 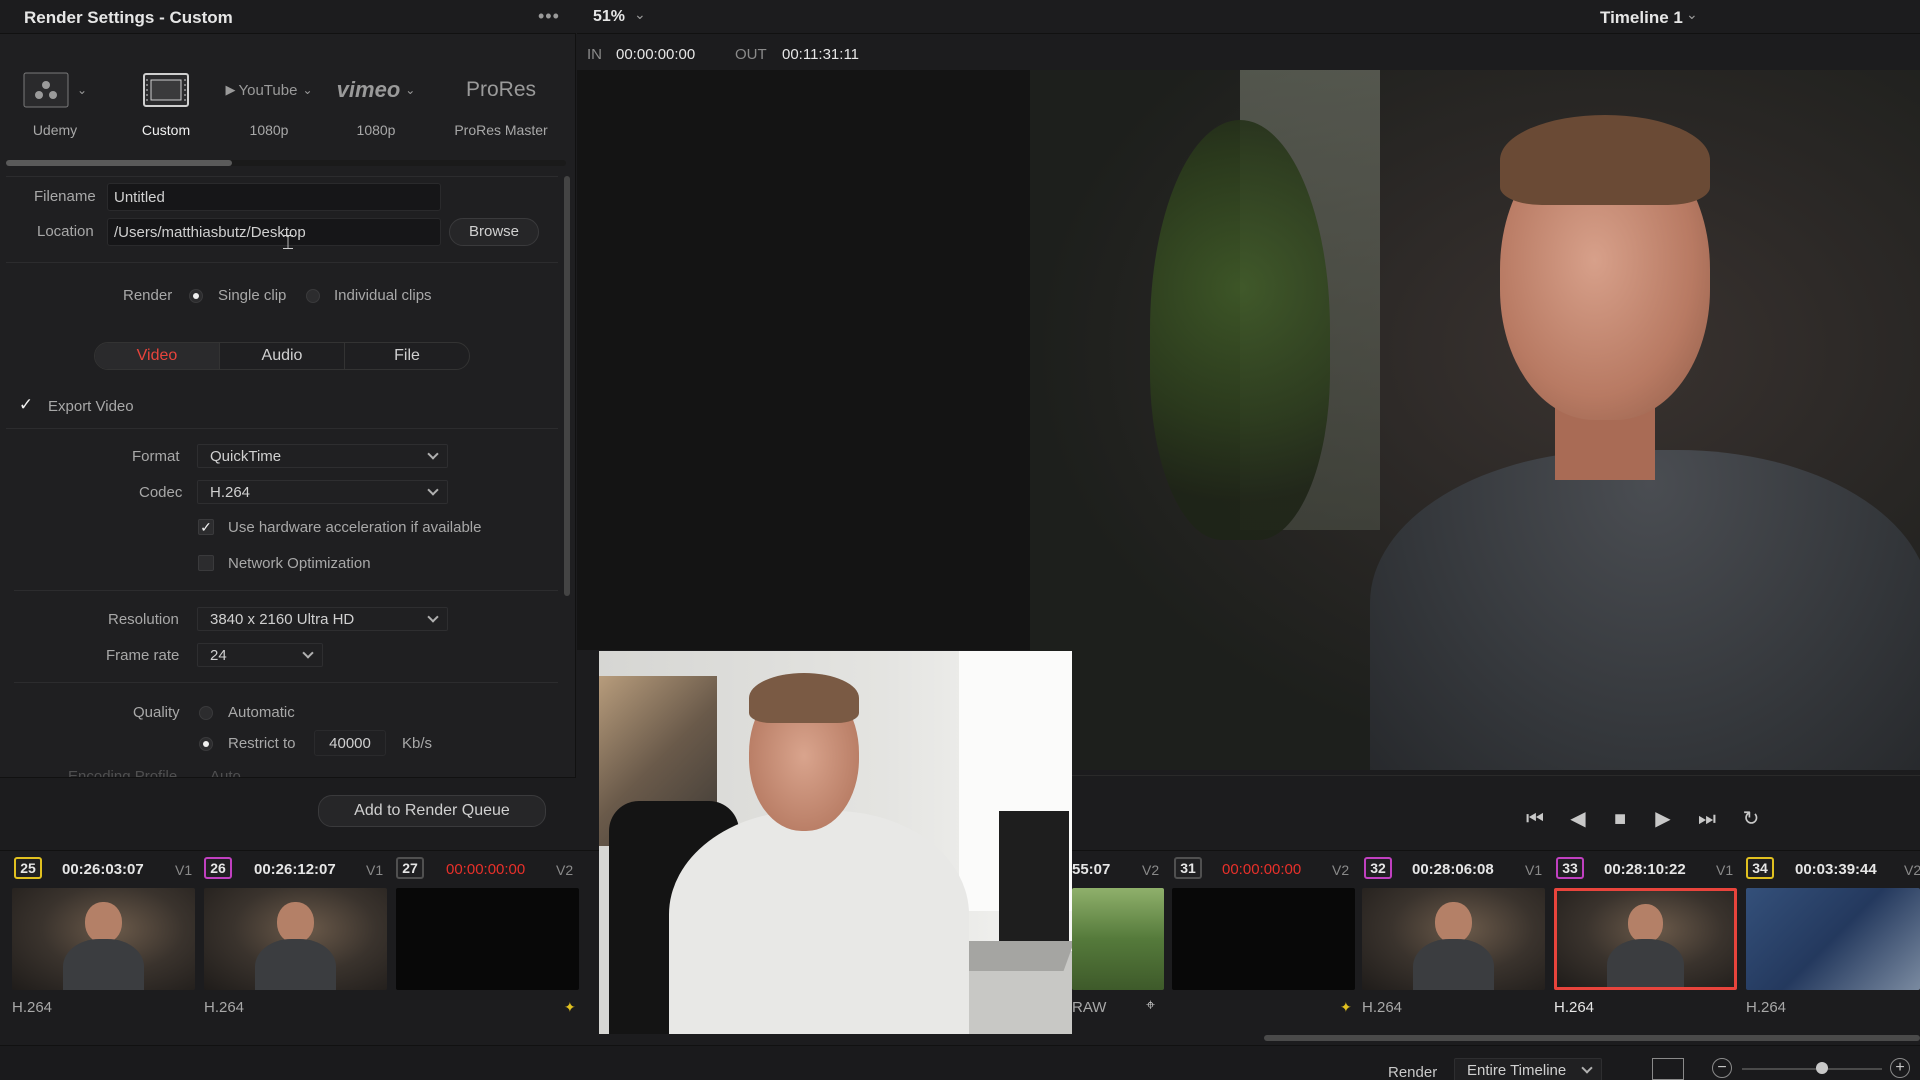 I want to click on quality-automatic-radio, so click(x=206, y=713).